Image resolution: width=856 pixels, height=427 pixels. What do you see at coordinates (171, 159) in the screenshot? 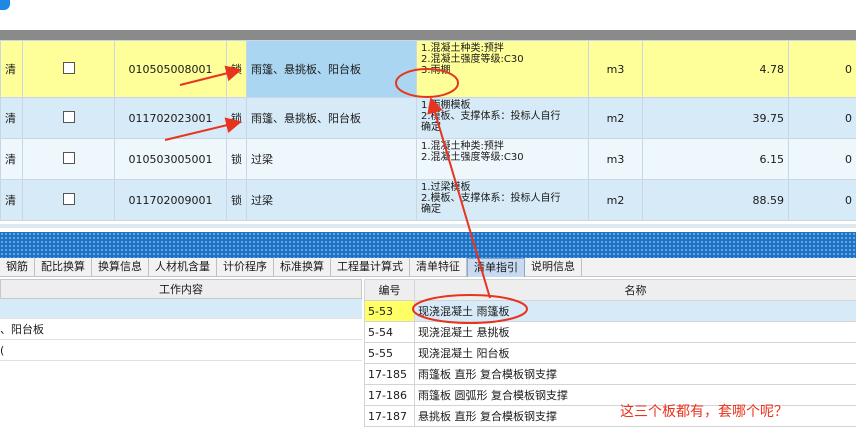
I see `code-cell: 010503005001` at bounding box center [171, 159].